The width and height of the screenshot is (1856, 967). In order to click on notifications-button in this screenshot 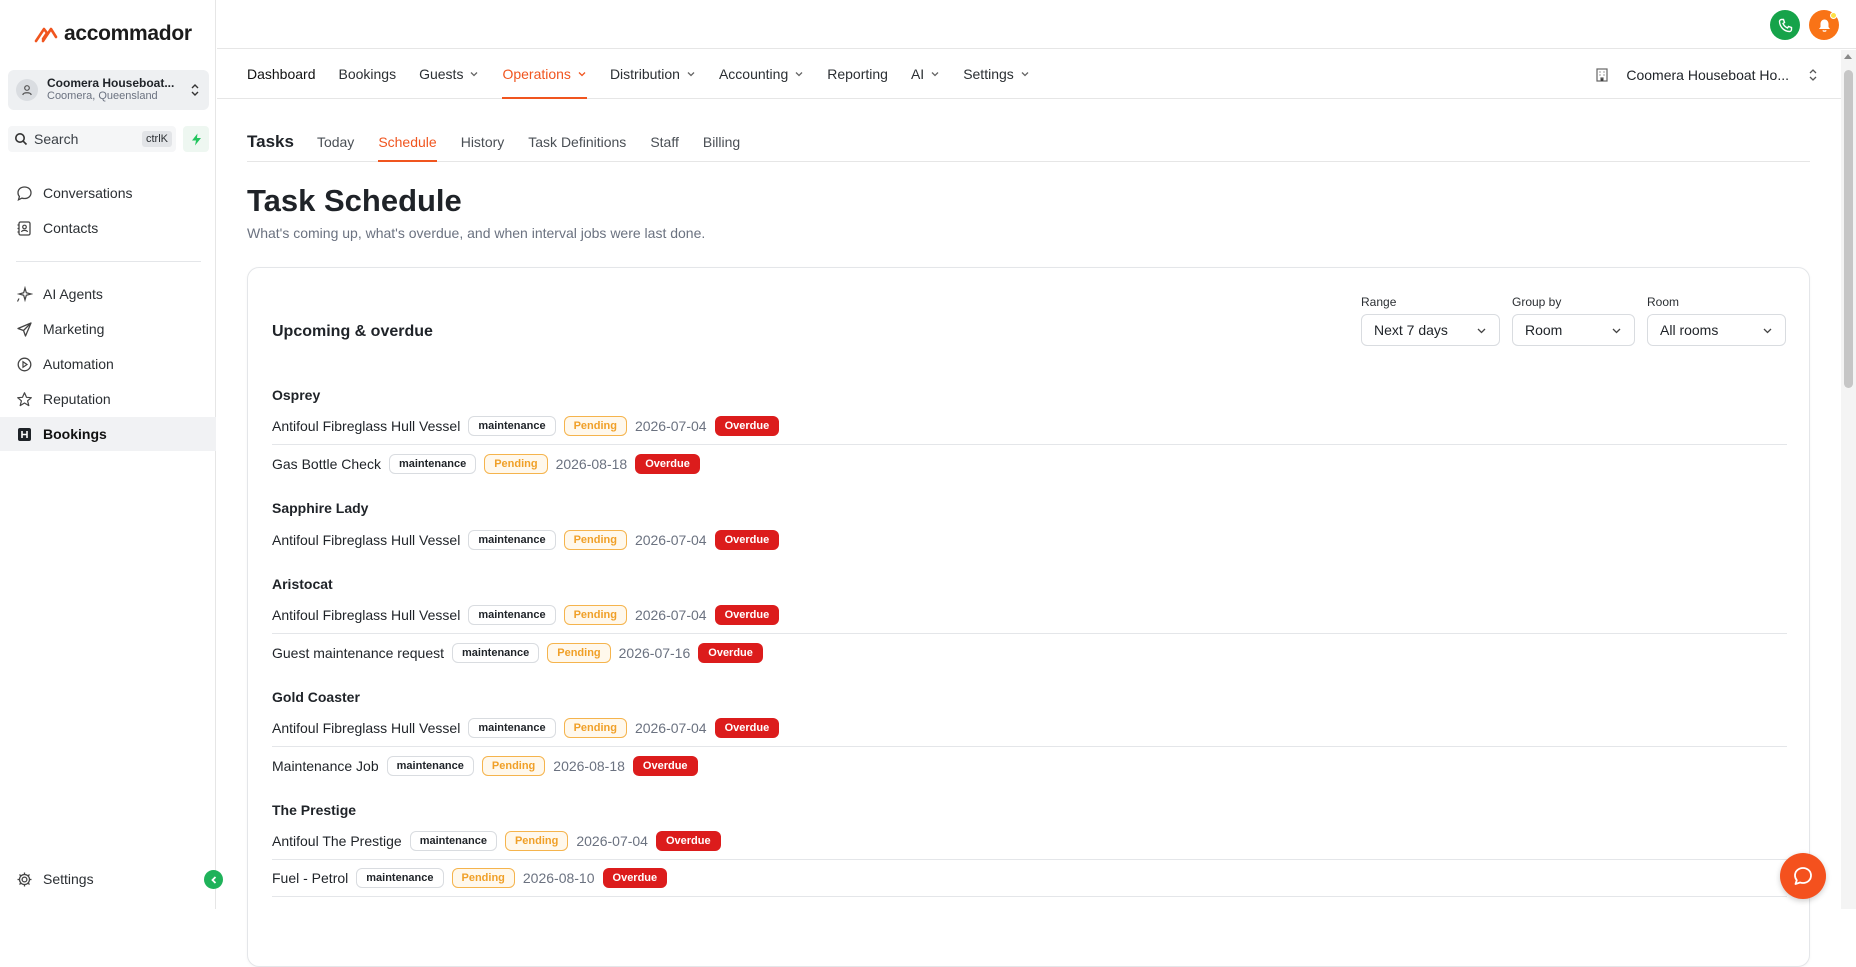, I will do `click(1824, 25)`.